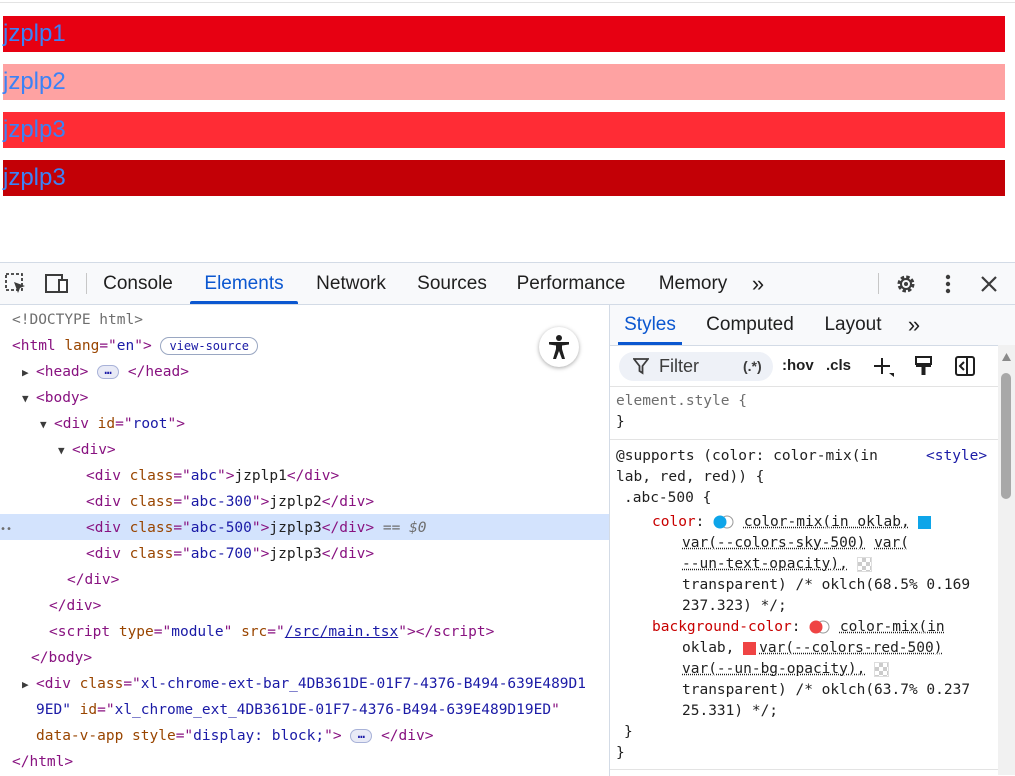  I want to click on tab-elements: Elements, so click(244, 283).